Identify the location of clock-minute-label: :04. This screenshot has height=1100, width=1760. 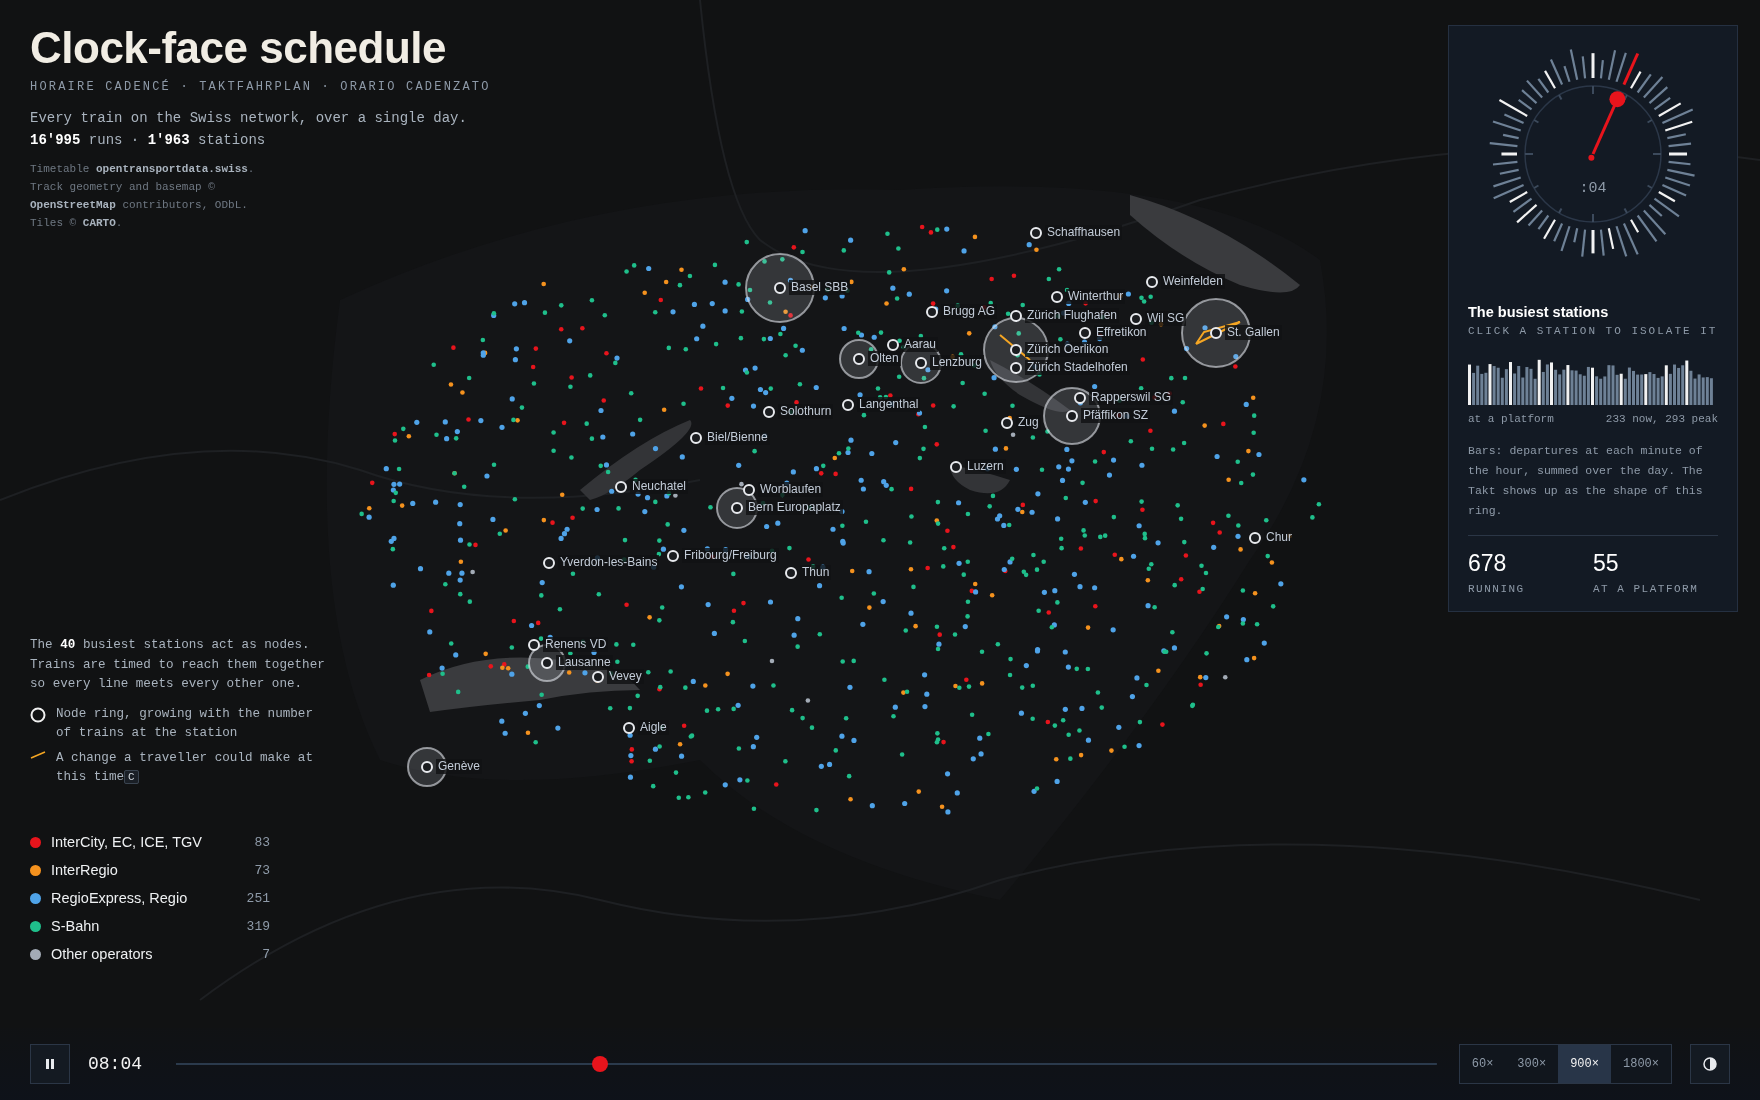
(1593, 188).